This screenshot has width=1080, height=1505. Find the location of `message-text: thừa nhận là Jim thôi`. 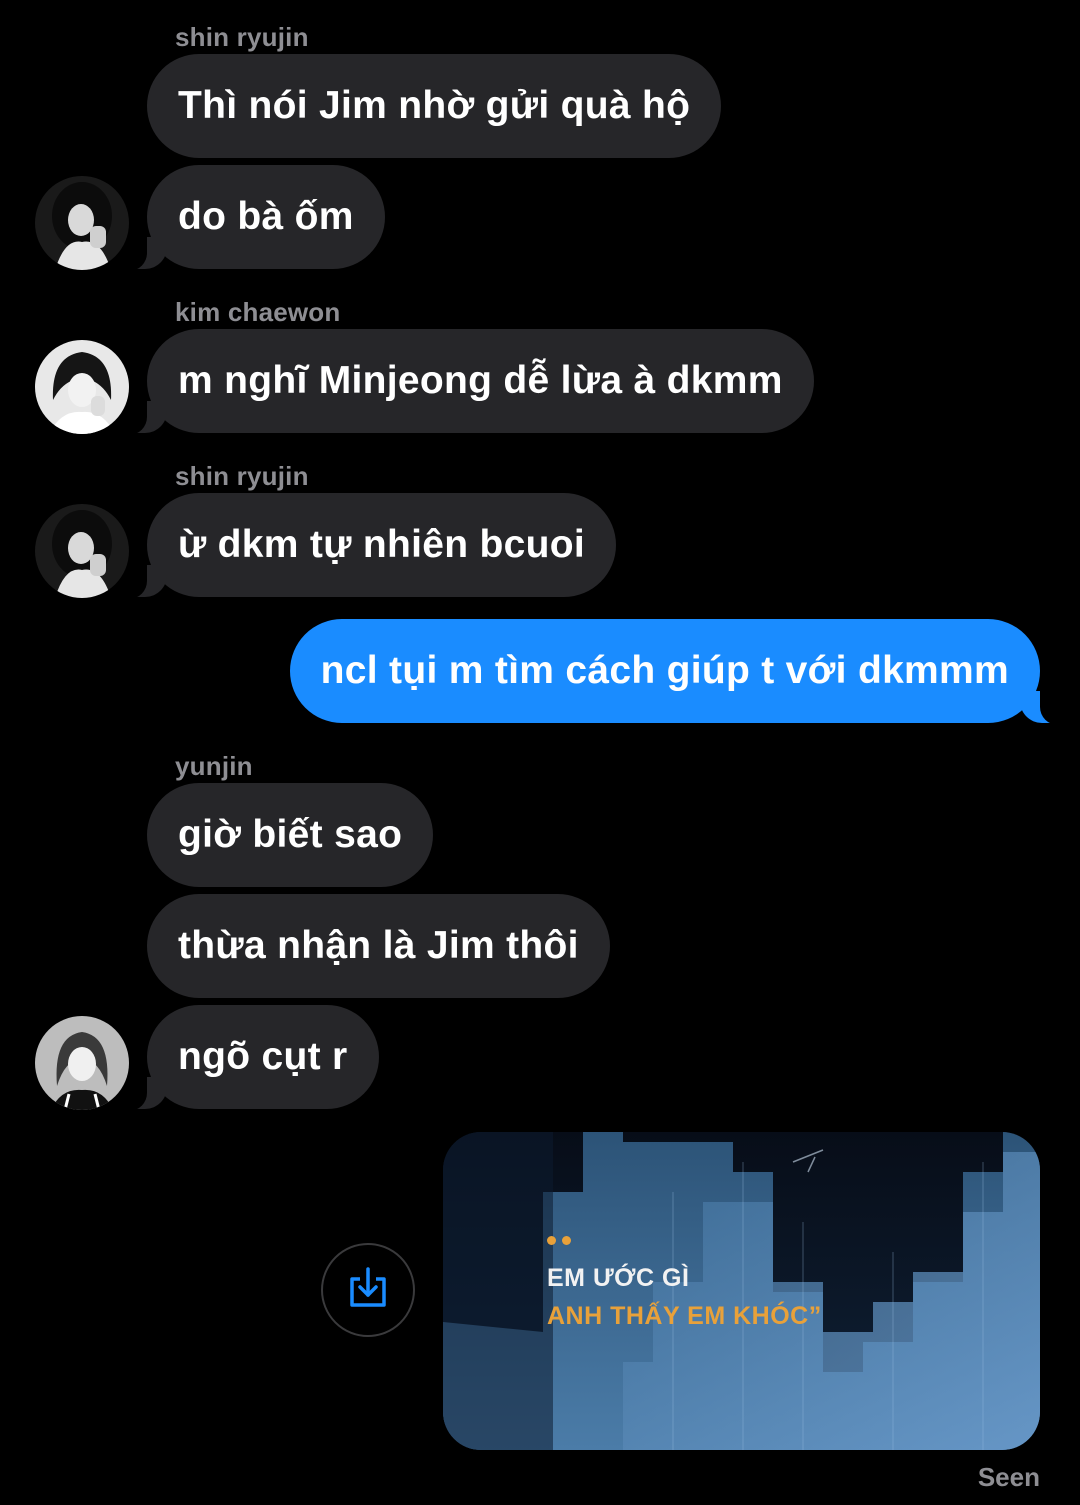

message-text: thừa nhận là Jim thôi is located at coordinates (378, 945).